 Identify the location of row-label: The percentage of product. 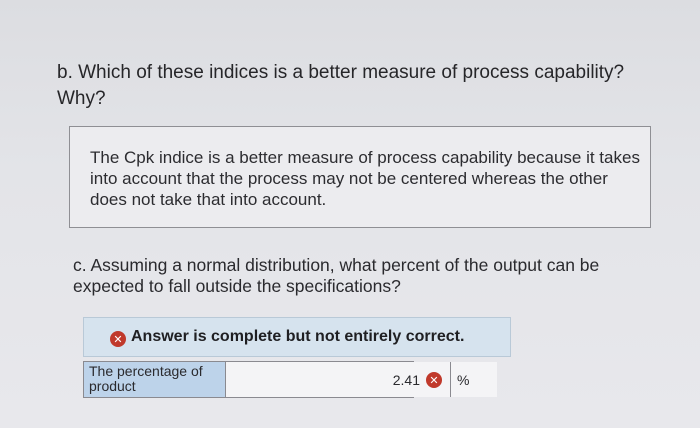
(155, 379).